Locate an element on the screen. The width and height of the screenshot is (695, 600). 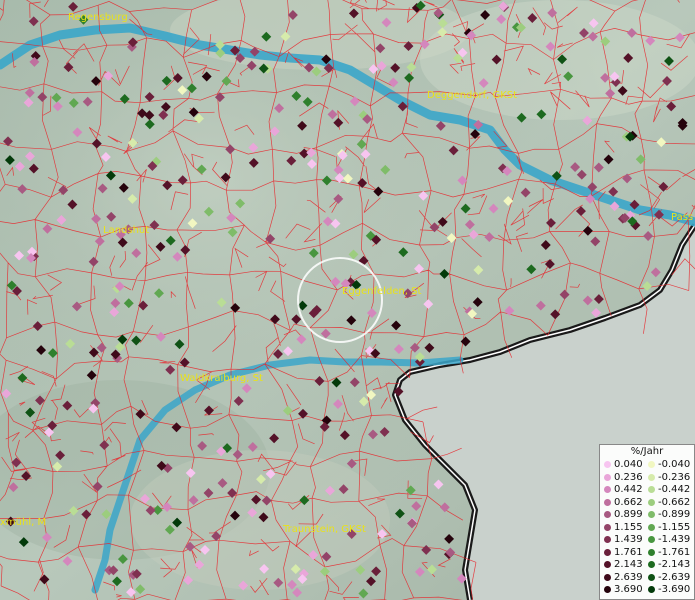
legend-value: -0.442 is located at coordinates (674, 489).